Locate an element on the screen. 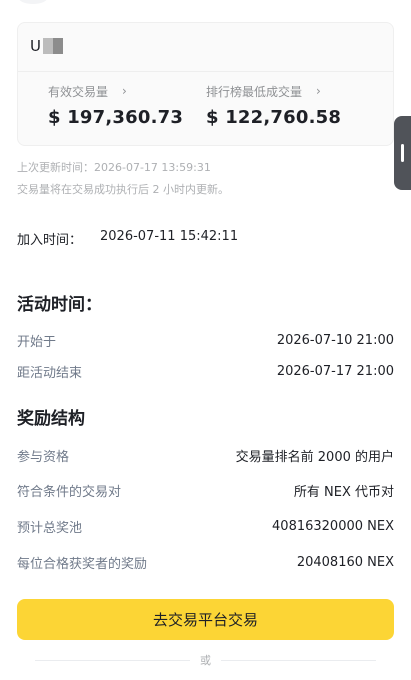 The height and width of the screenshot is (680, 411). last-updated-note: 上次更新时间：2026-07-17 13:59:31 is located at coordinates (114, 167).